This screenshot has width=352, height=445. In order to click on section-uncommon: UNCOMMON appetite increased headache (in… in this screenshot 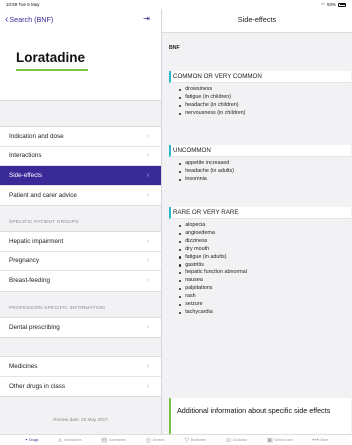, I will do `click(260, 166)`.